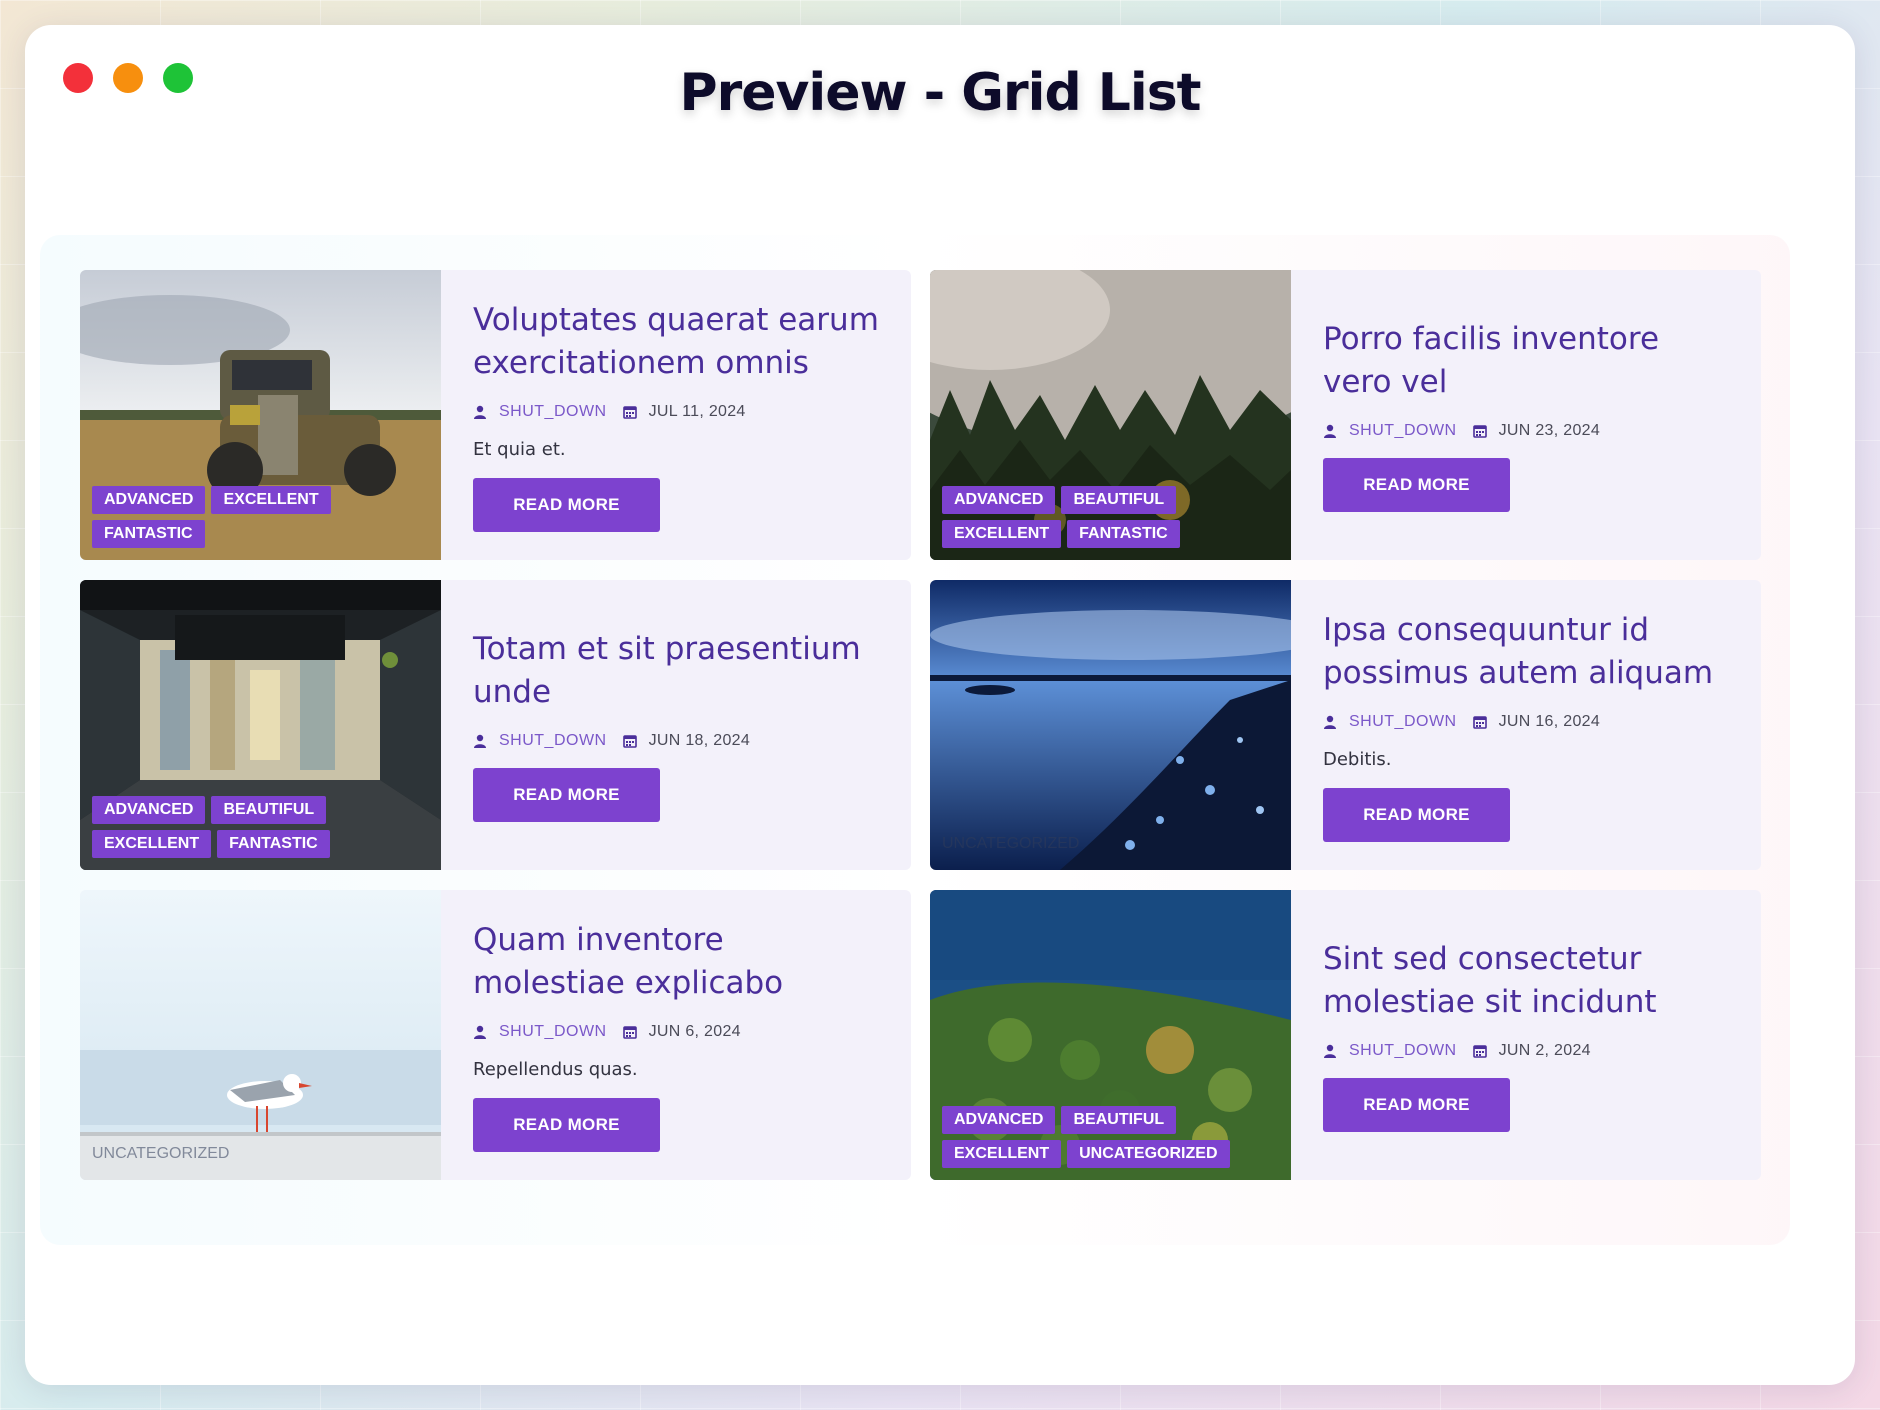 This screenshot has width=1880, height=1410. Describe the element at coordinates (694, 1031) in the screenshot. I see `post-date: JUN 6, 2024` at that location.